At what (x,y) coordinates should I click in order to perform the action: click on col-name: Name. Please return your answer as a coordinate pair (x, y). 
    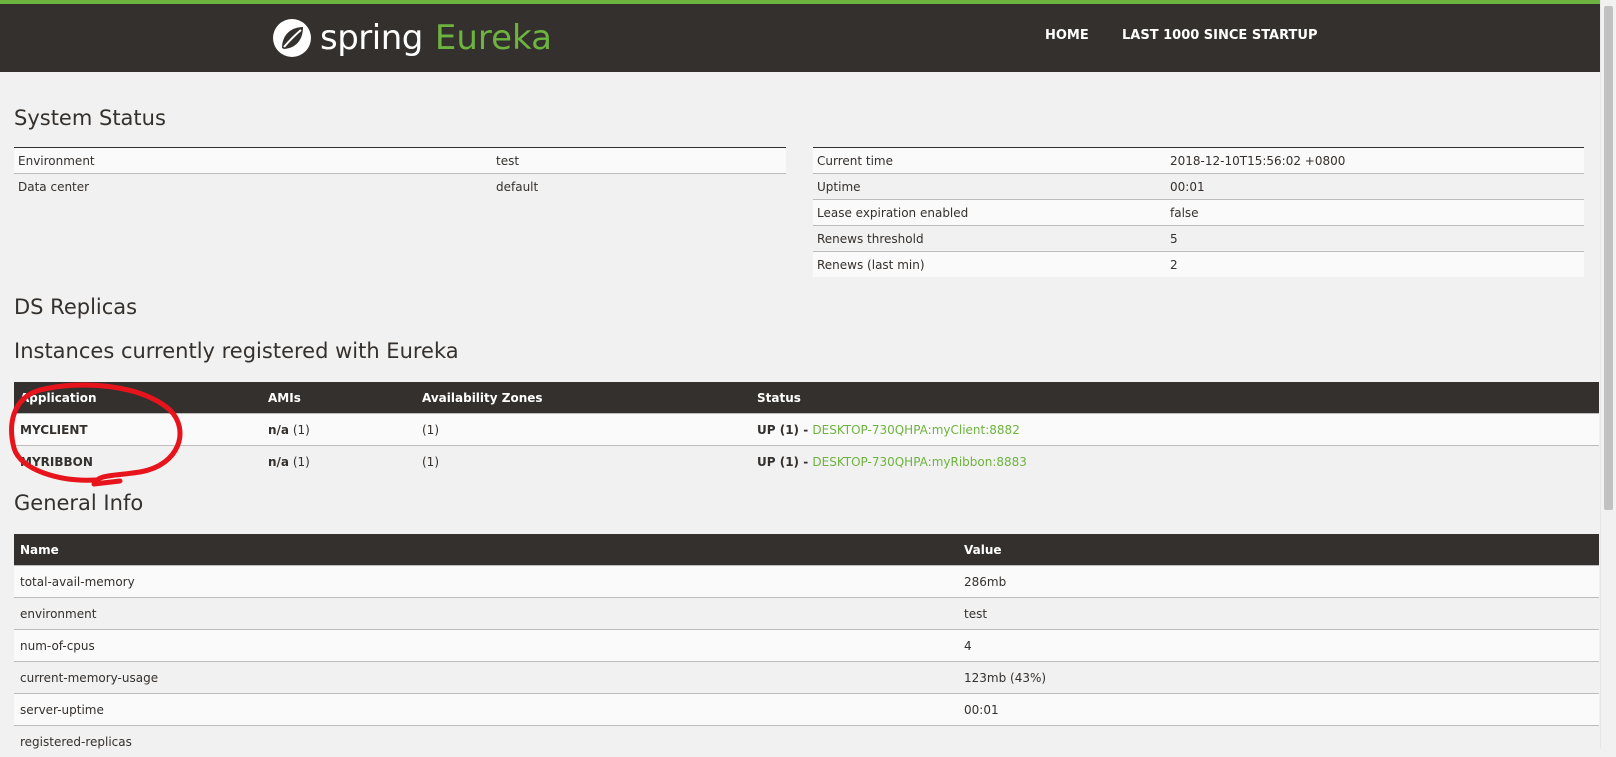
    Looking at the image, I should click on (486, 550).